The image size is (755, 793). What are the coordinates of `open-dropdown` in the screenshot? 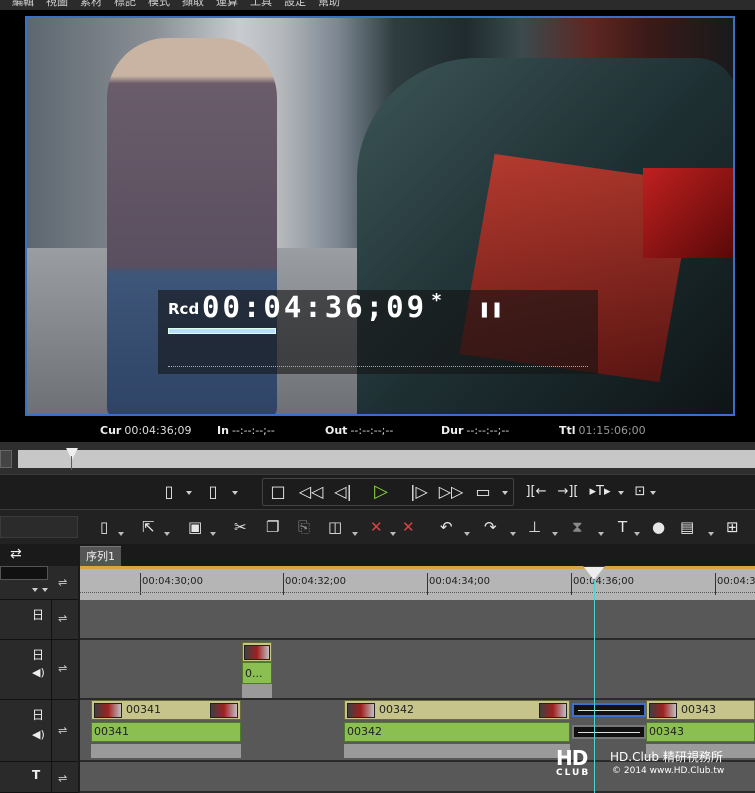 It's located at (167, 534).